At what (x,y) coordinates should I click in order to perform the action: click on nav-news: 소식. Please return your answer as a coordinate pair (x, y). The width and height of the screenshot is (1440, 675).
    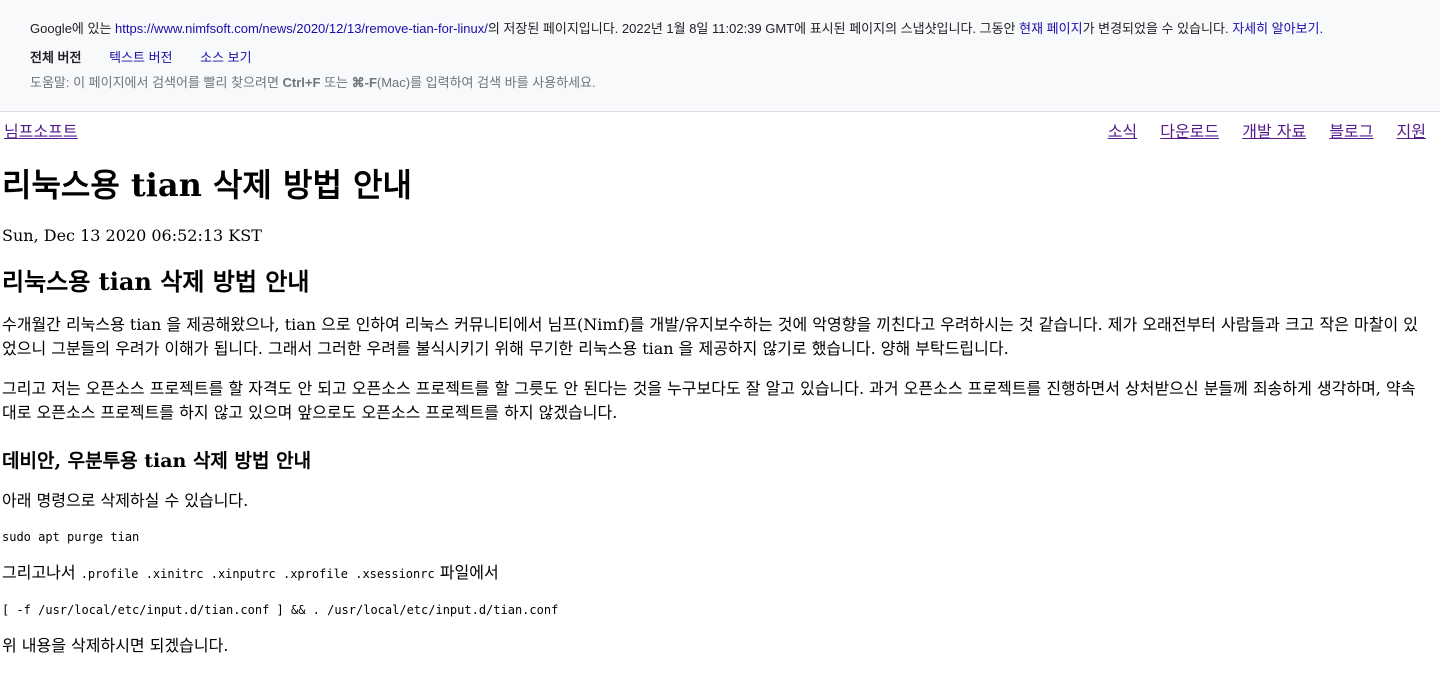
    Looking at the image, I should click on (1122, 131).